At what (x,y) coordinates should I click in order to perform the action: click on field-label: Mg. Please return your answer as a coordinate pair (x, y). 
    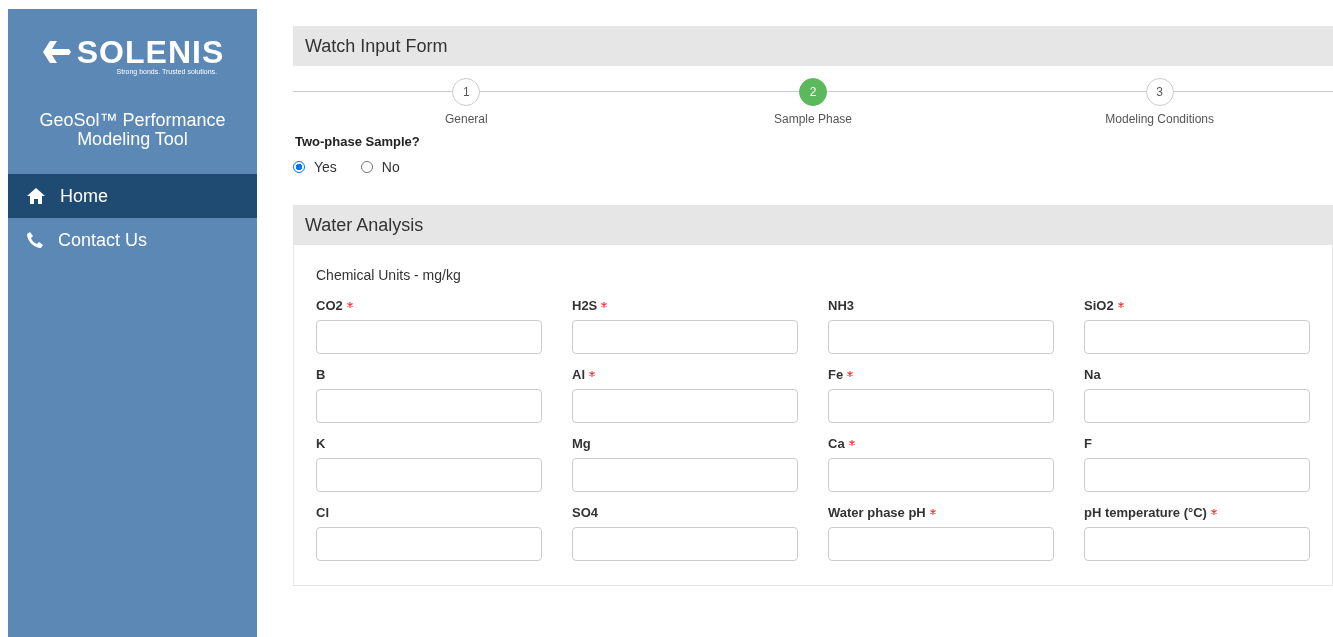
    Looking at the image, I should click on (581, 443).